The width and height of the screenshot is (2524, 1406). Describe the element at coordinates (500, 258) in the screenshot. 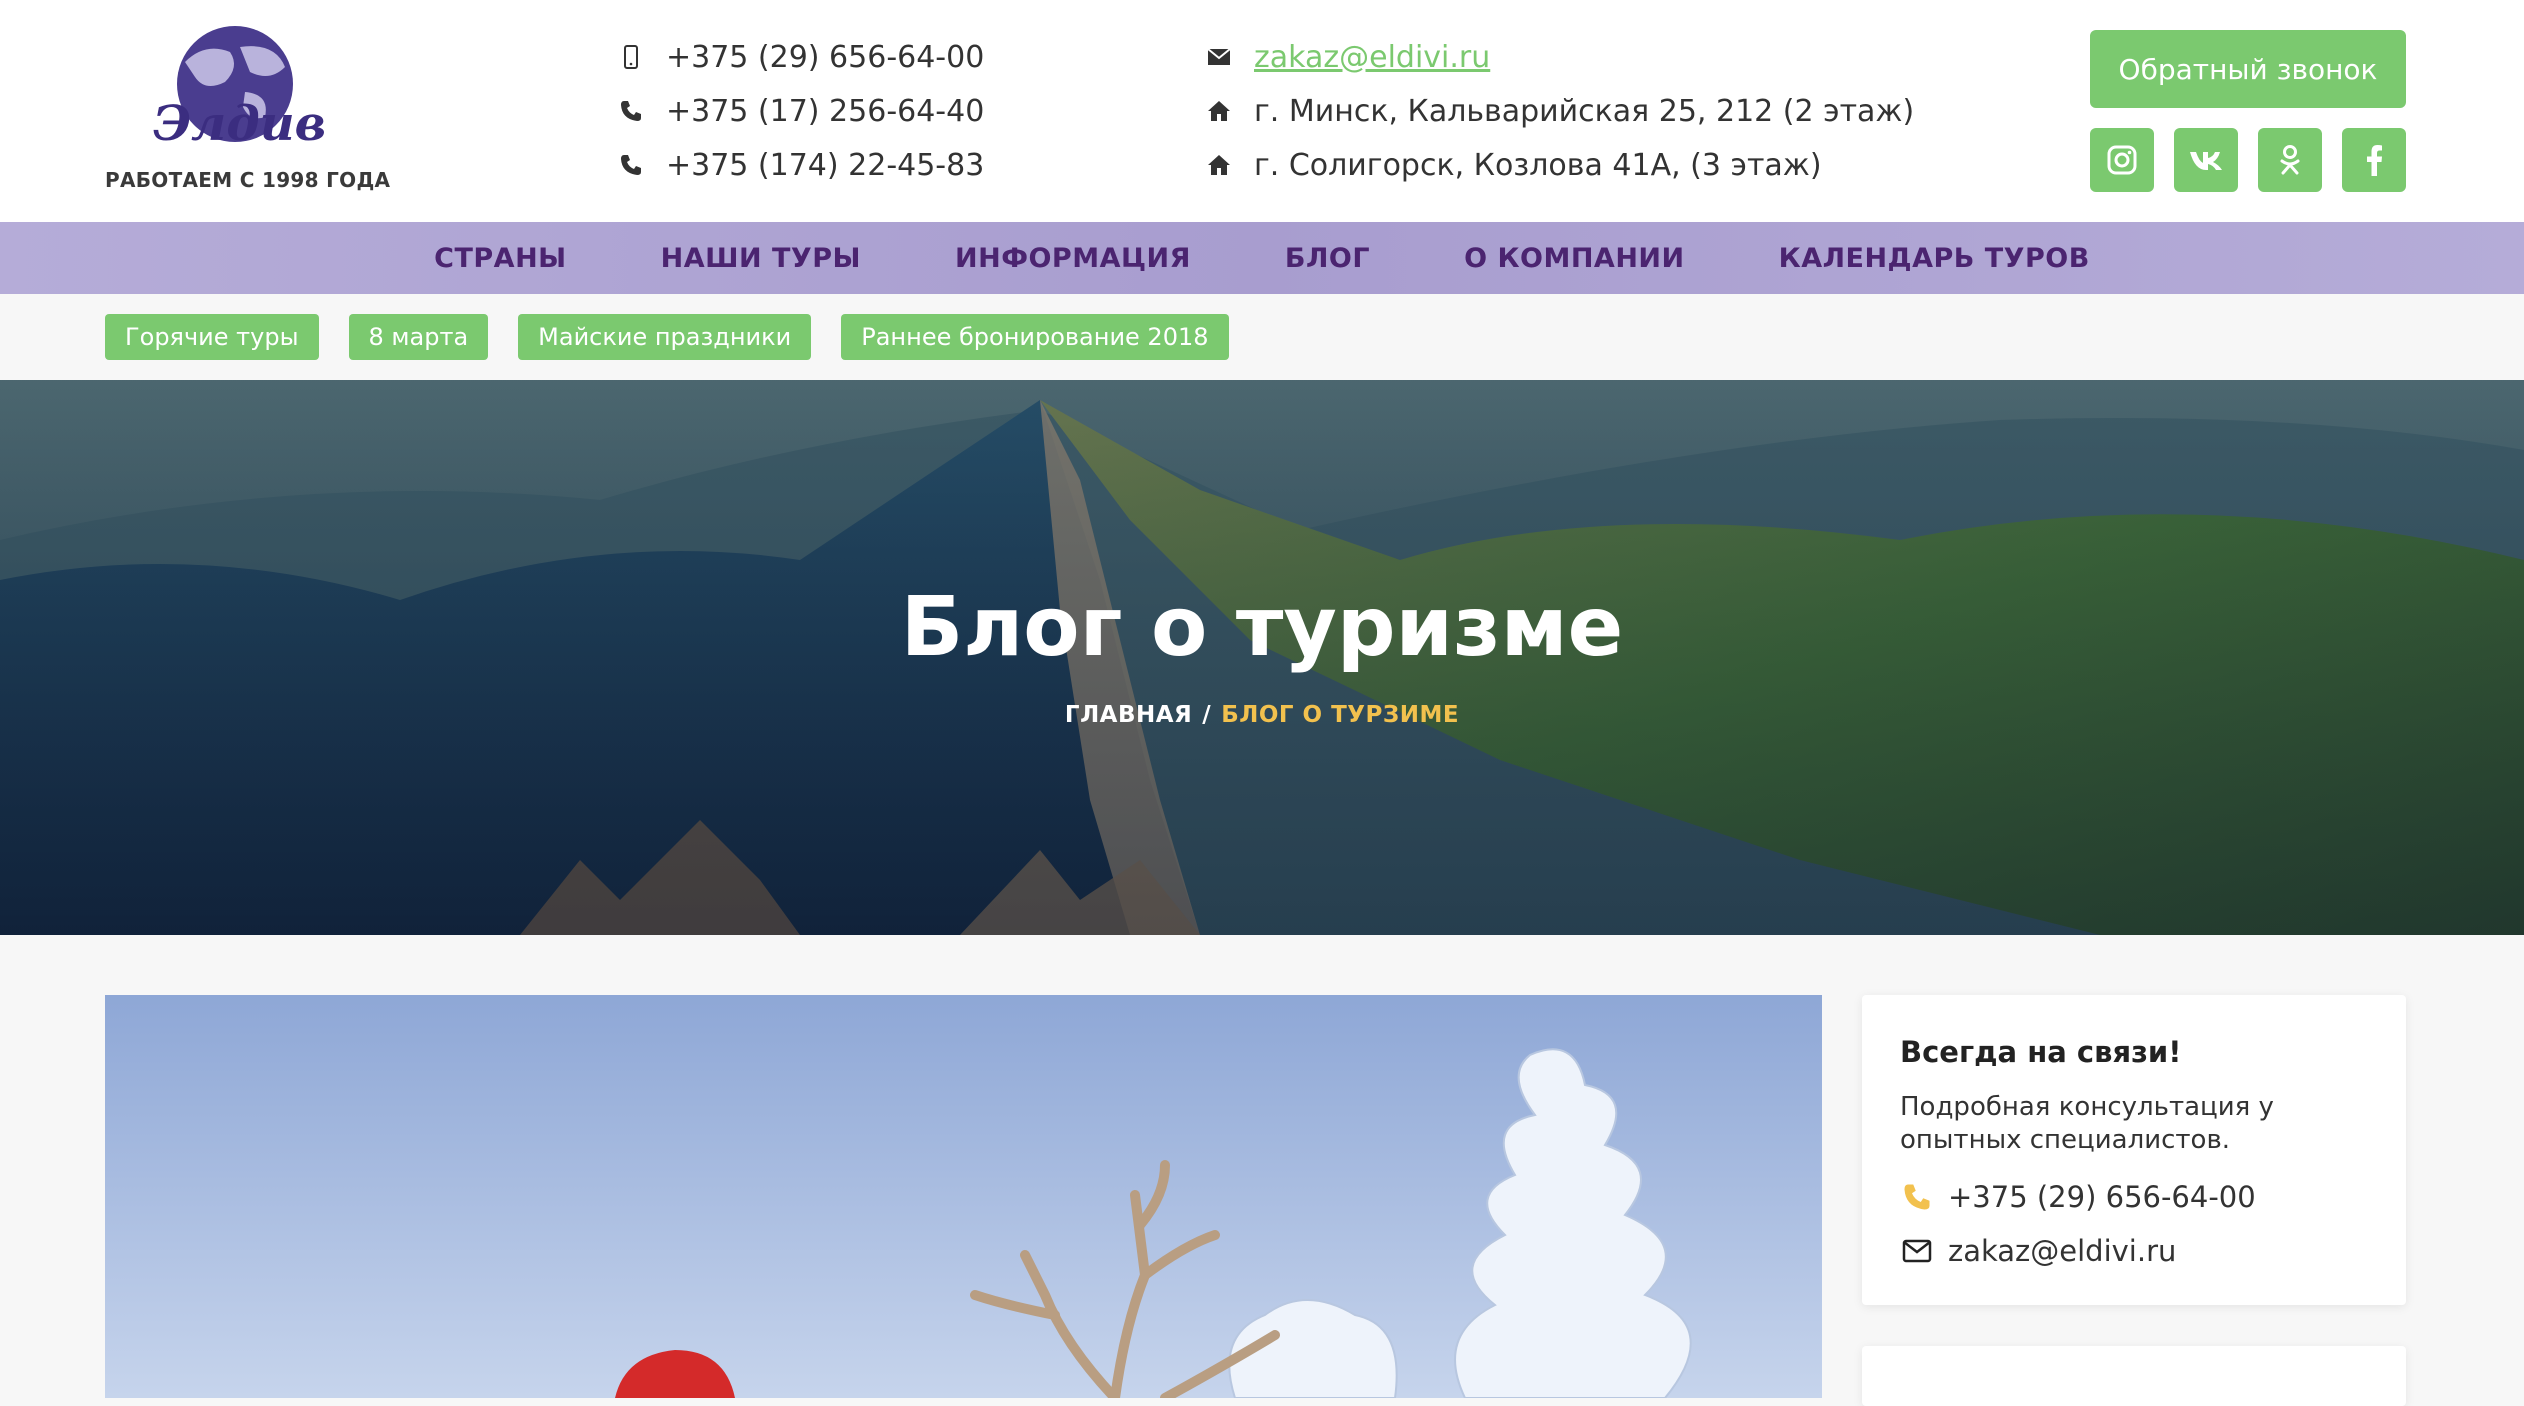

I see `nav-item-countries: СТРАНЫ` at that location.